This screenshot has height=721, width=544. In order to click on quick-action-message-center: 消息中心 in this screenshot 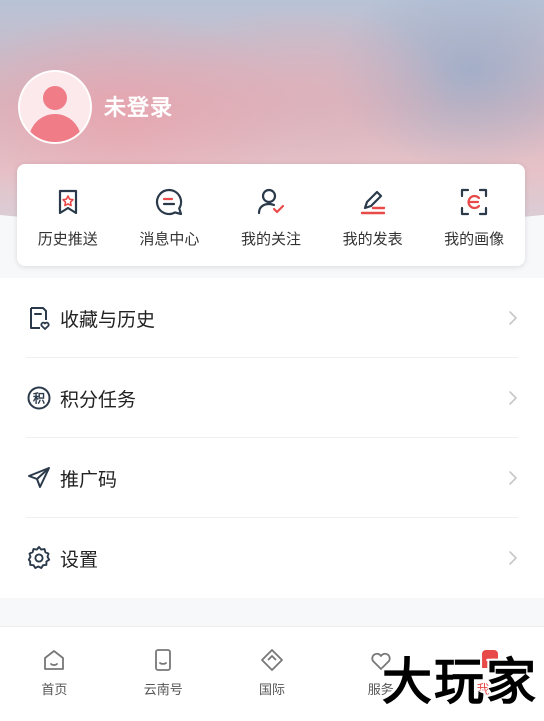, I will do `click(170, 215)`.